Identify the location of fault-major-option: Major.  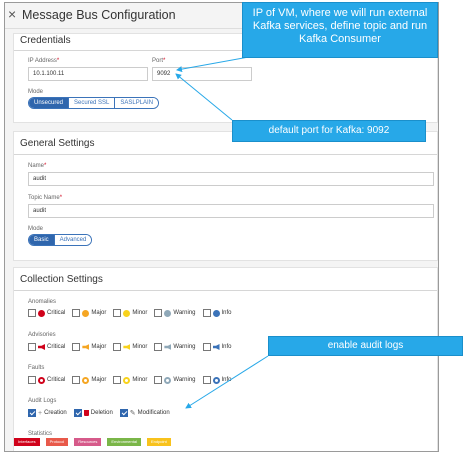
(89, 380).